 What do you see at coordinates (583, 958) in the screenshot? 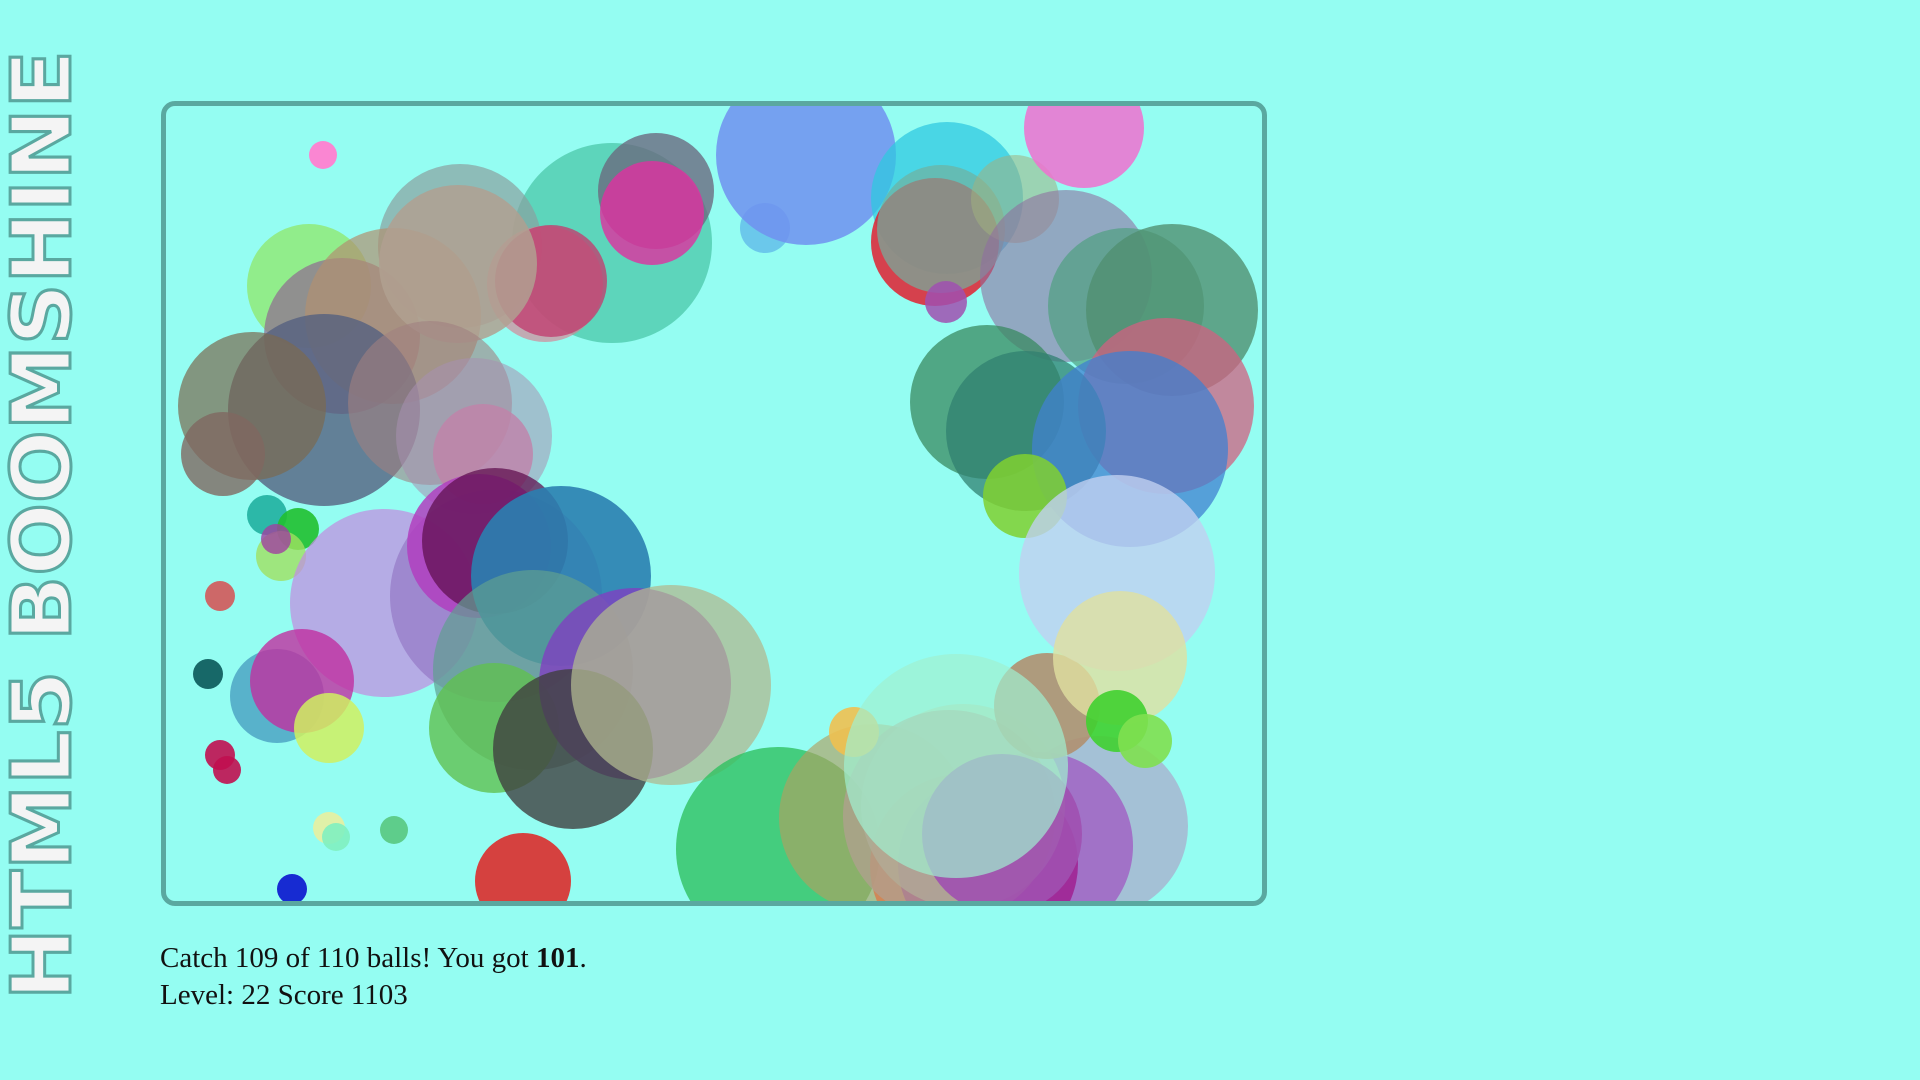
I see `goal-suffix: .` at bounding box center [583, 958].